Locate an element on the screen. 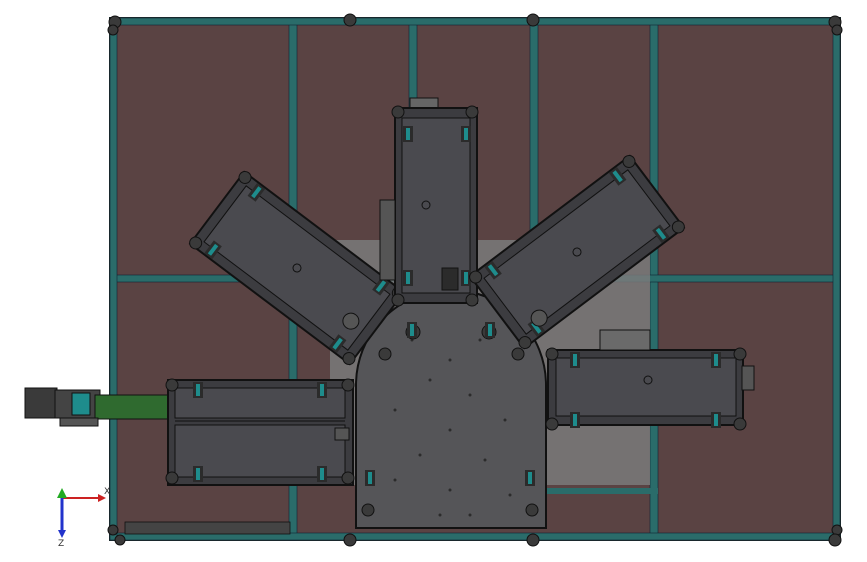  z-axis-label: Z is located at coordinates (61, 544).